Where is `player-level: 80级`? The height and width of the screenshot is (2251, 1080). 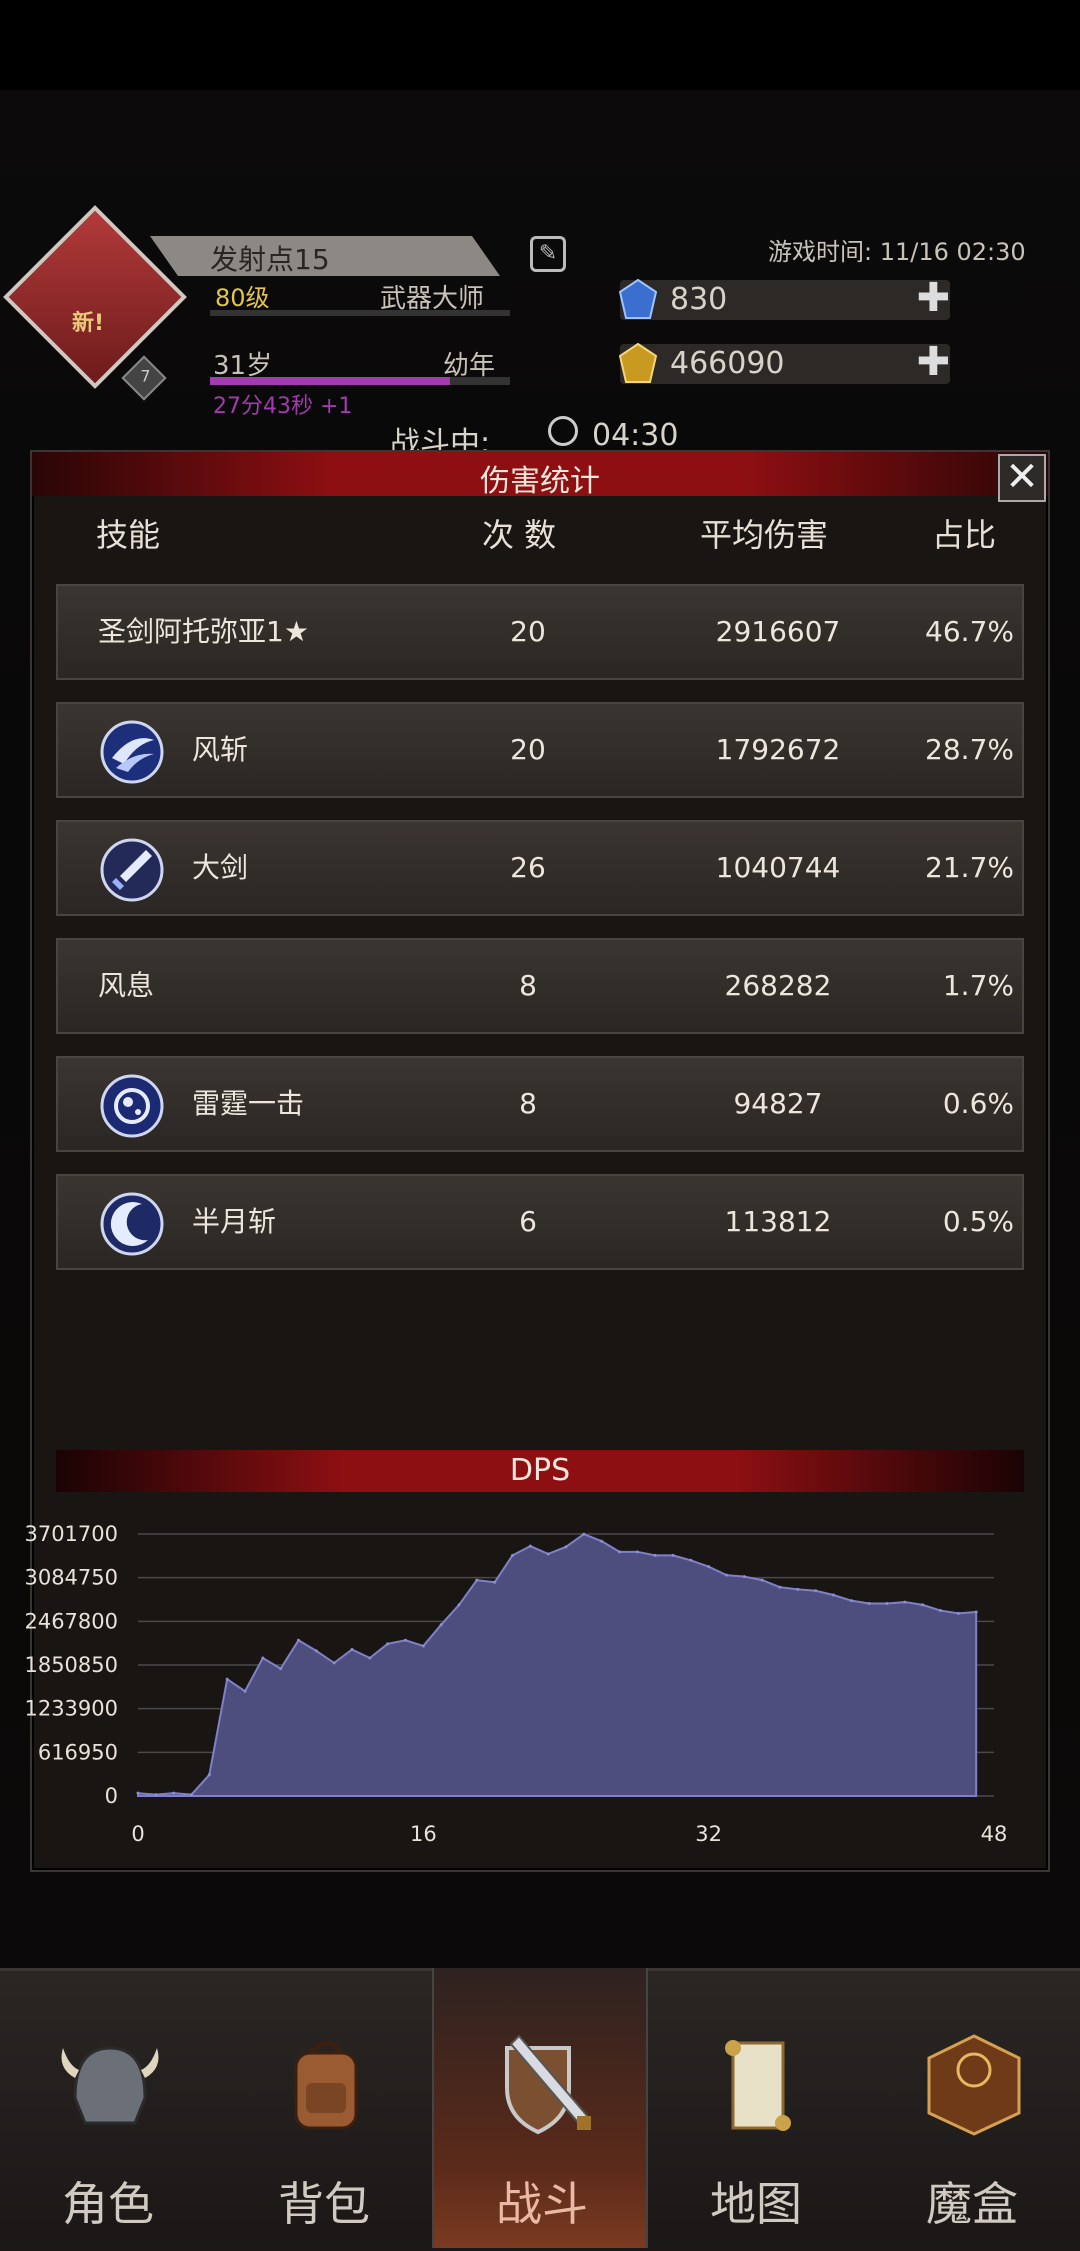 player-level: 80级 is located at coordinates (242, 298).